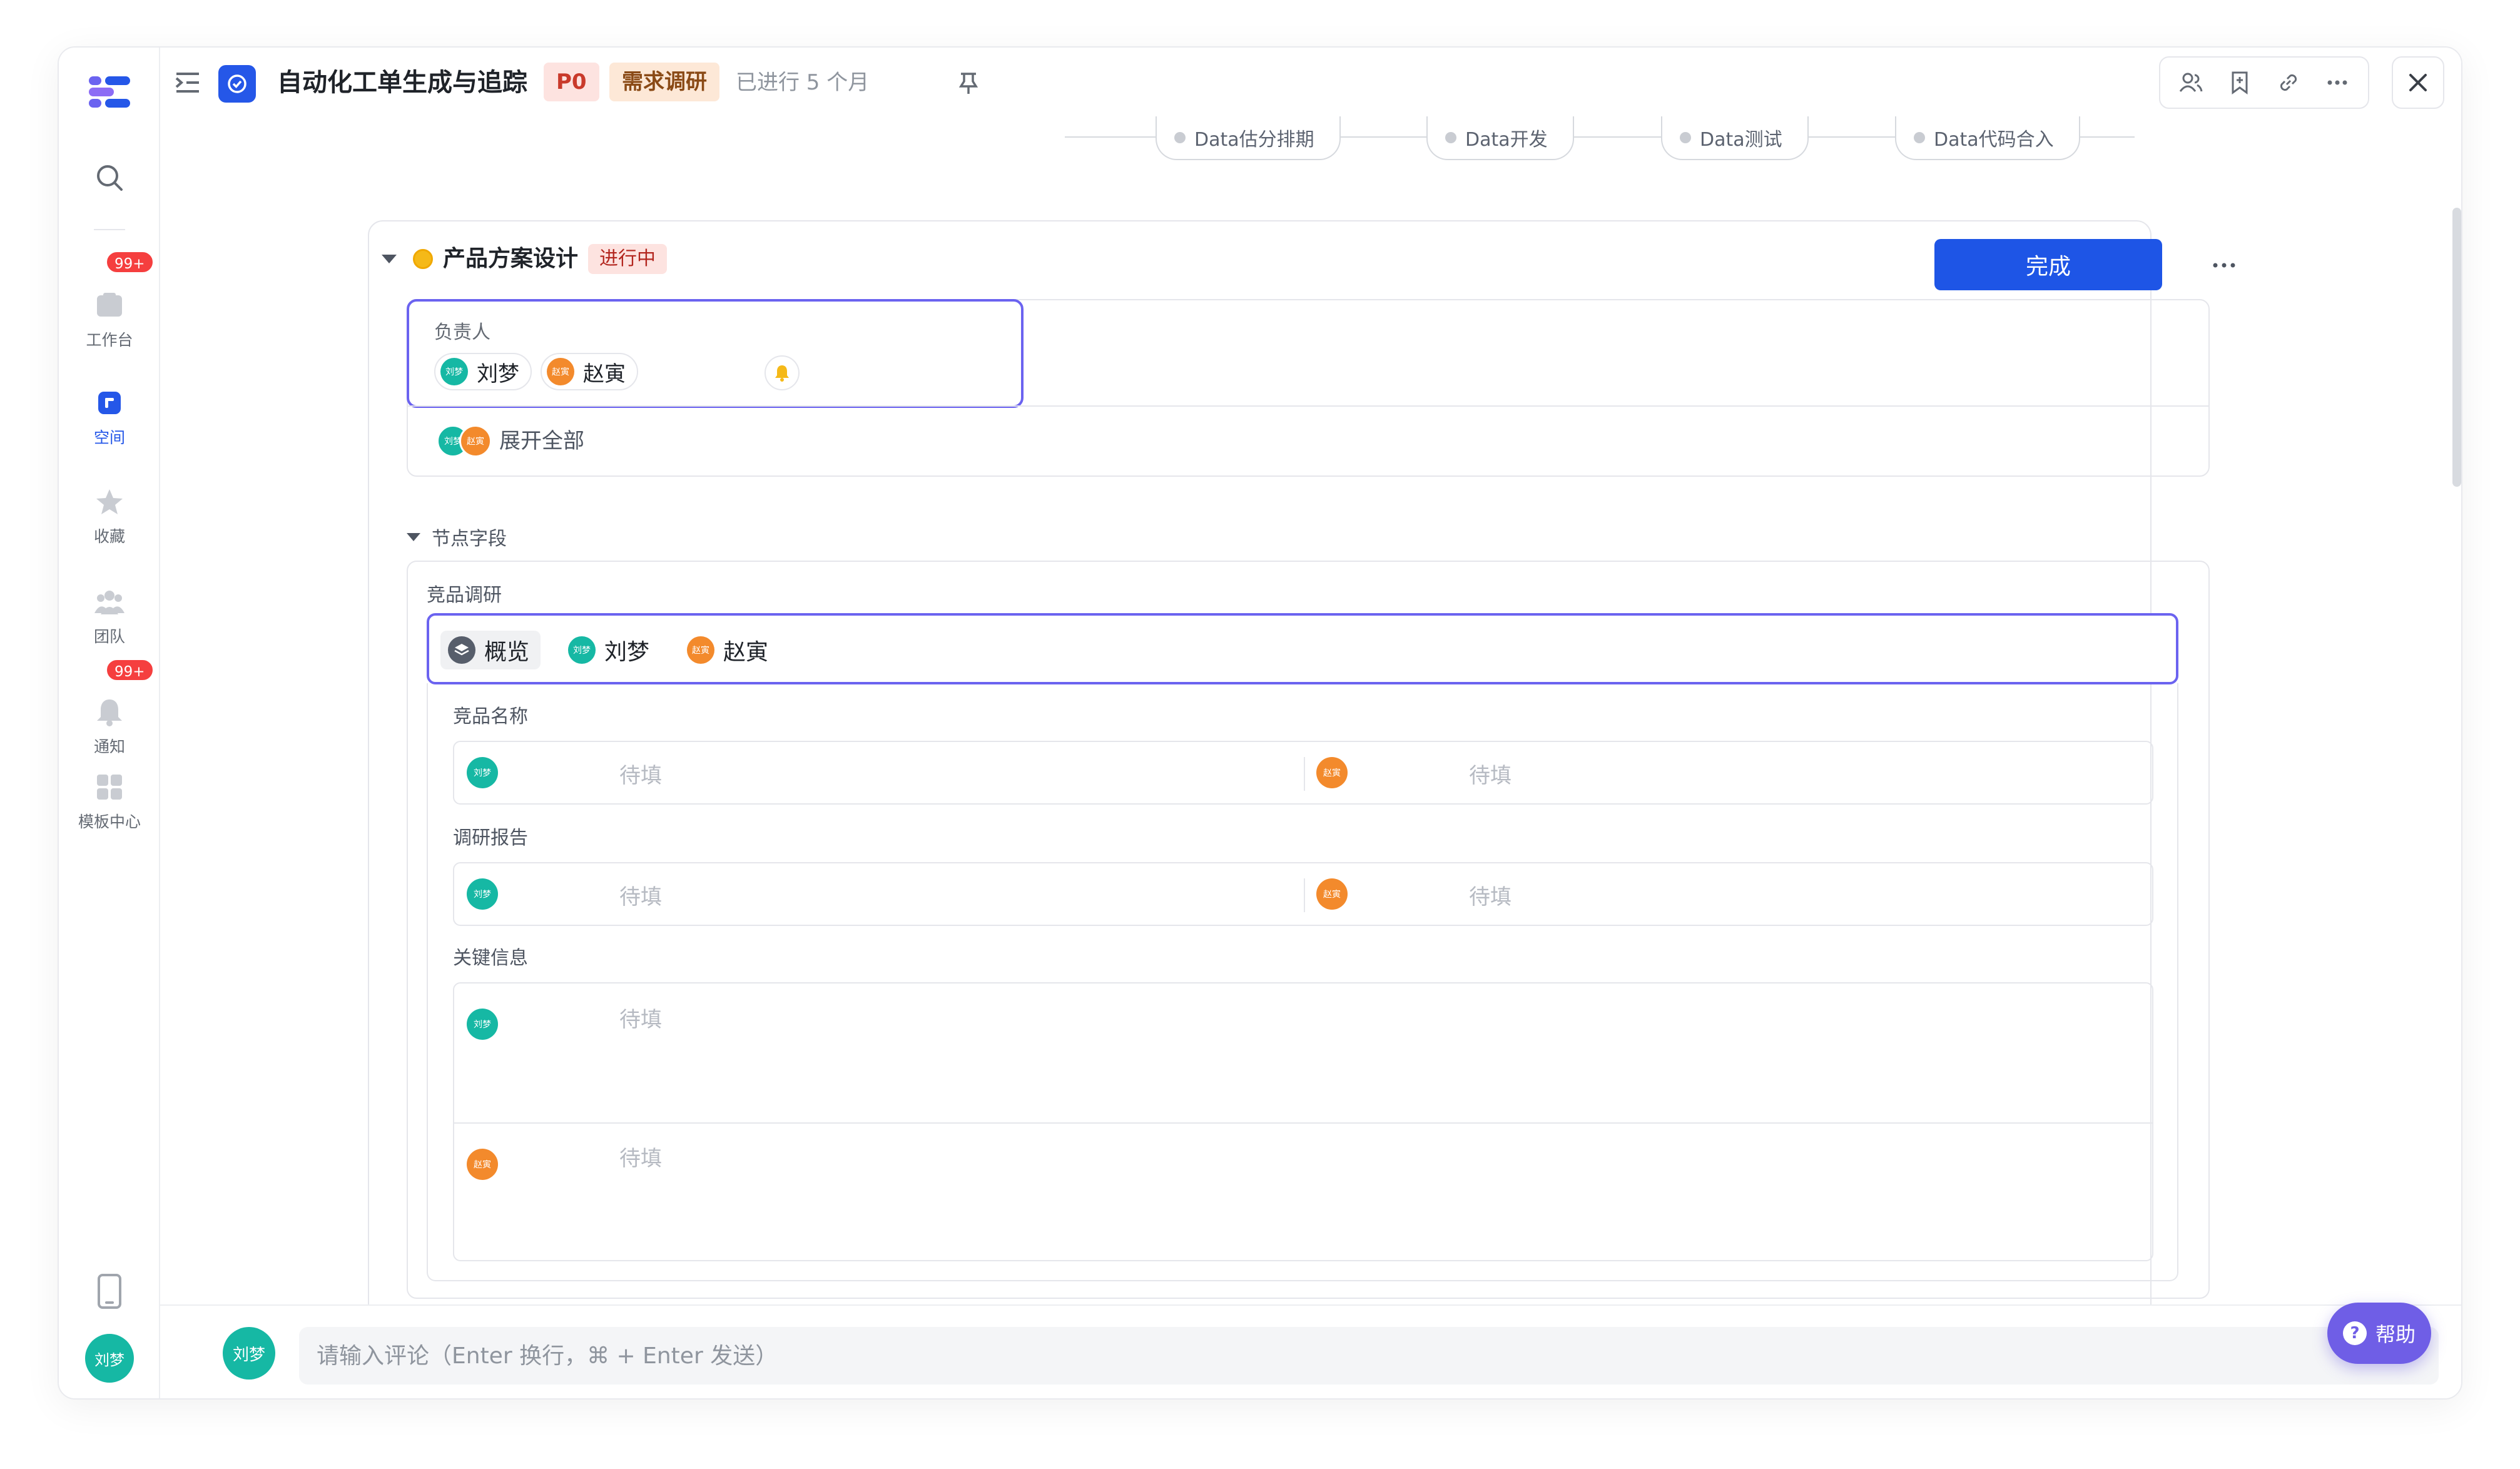 This screenshot has width=2520, height=1469. I want to click on owner-chip: 赵寅 赵寅, so click(589, 371).